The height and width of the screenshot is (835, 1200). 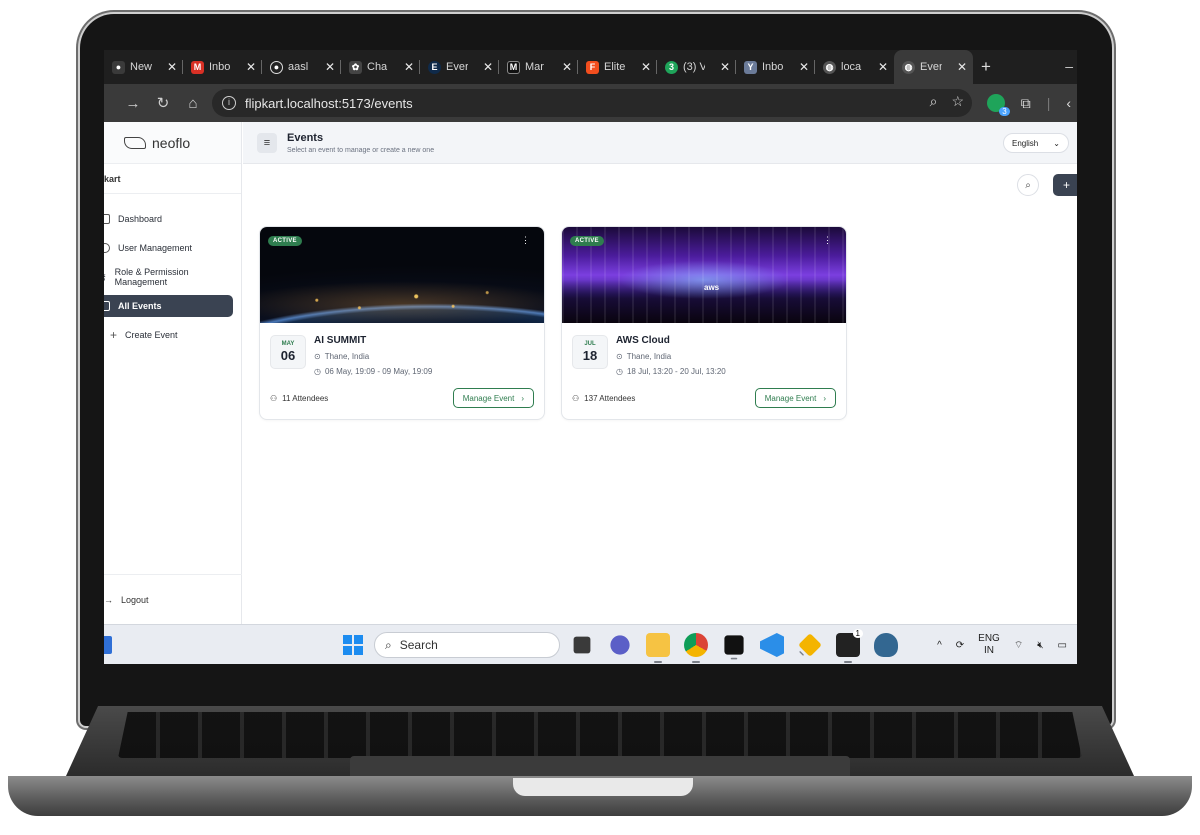 I want to click on browser-tab: ● aasl ✕, so click(x=301, y=67).